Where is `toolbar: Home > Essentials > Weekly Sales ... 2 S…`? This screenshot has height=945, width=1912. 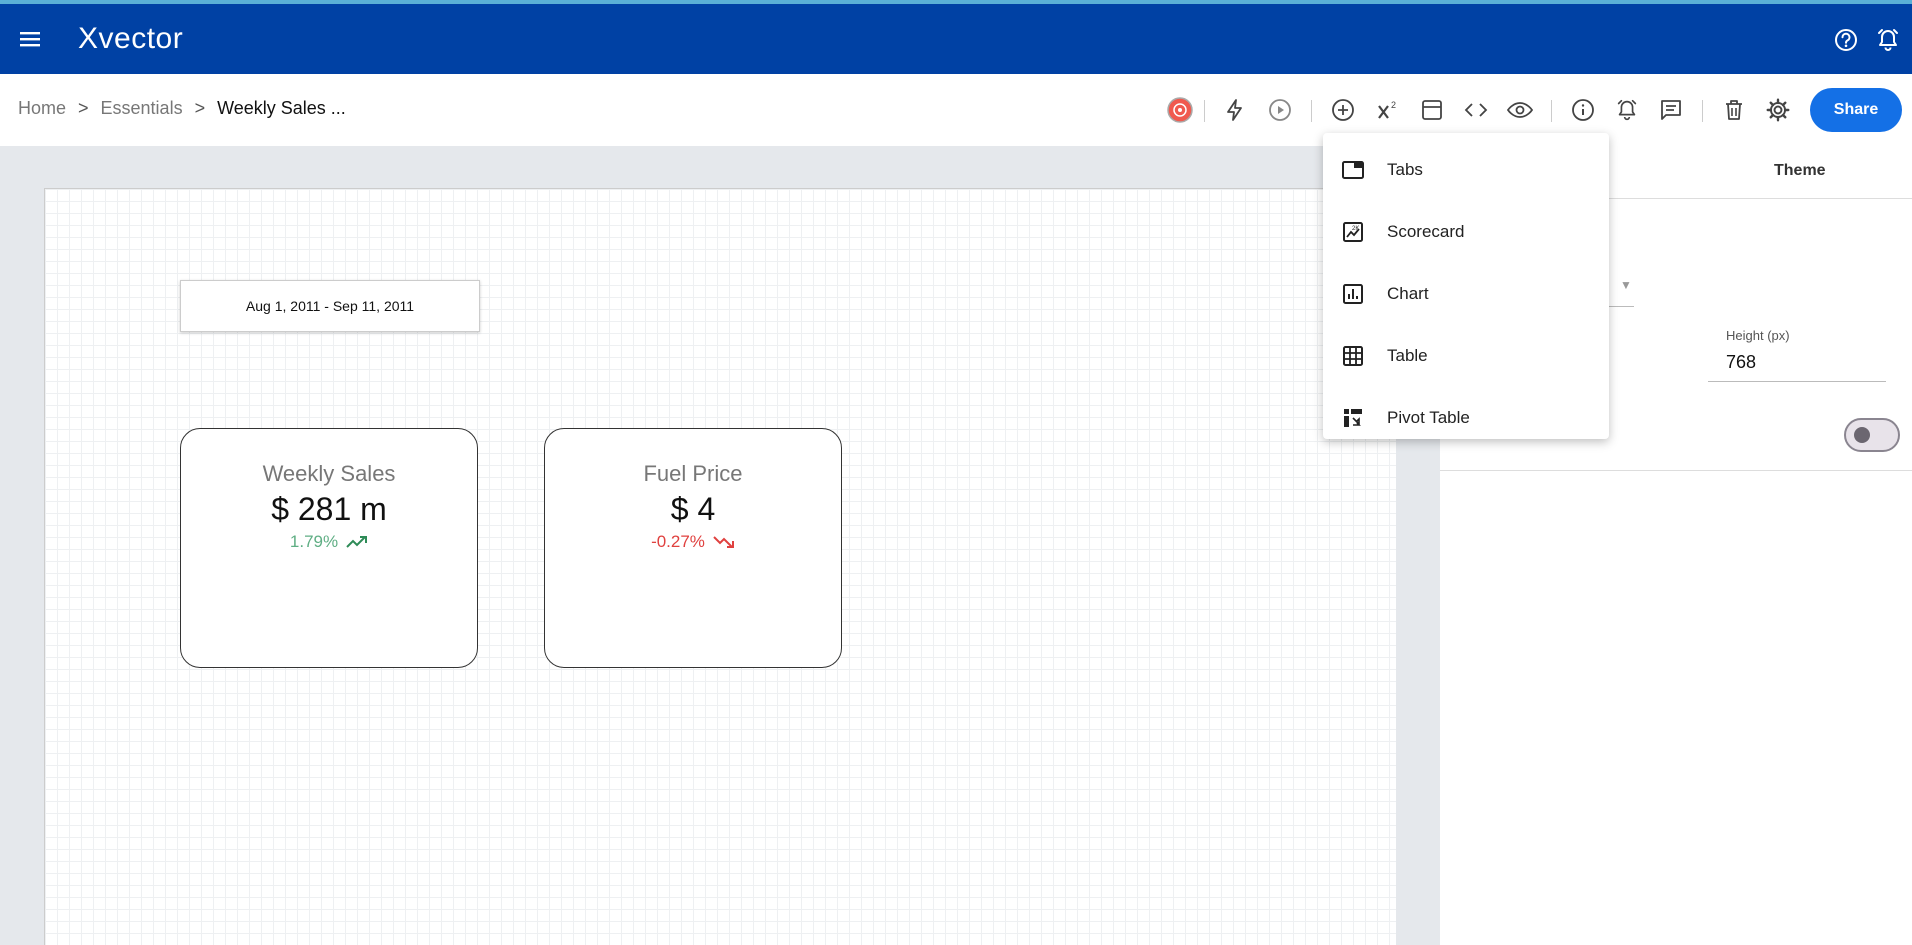
toolbar: Home > Essentials > Weekly Sales ... 2 S… is located at coordinates (956, 110).